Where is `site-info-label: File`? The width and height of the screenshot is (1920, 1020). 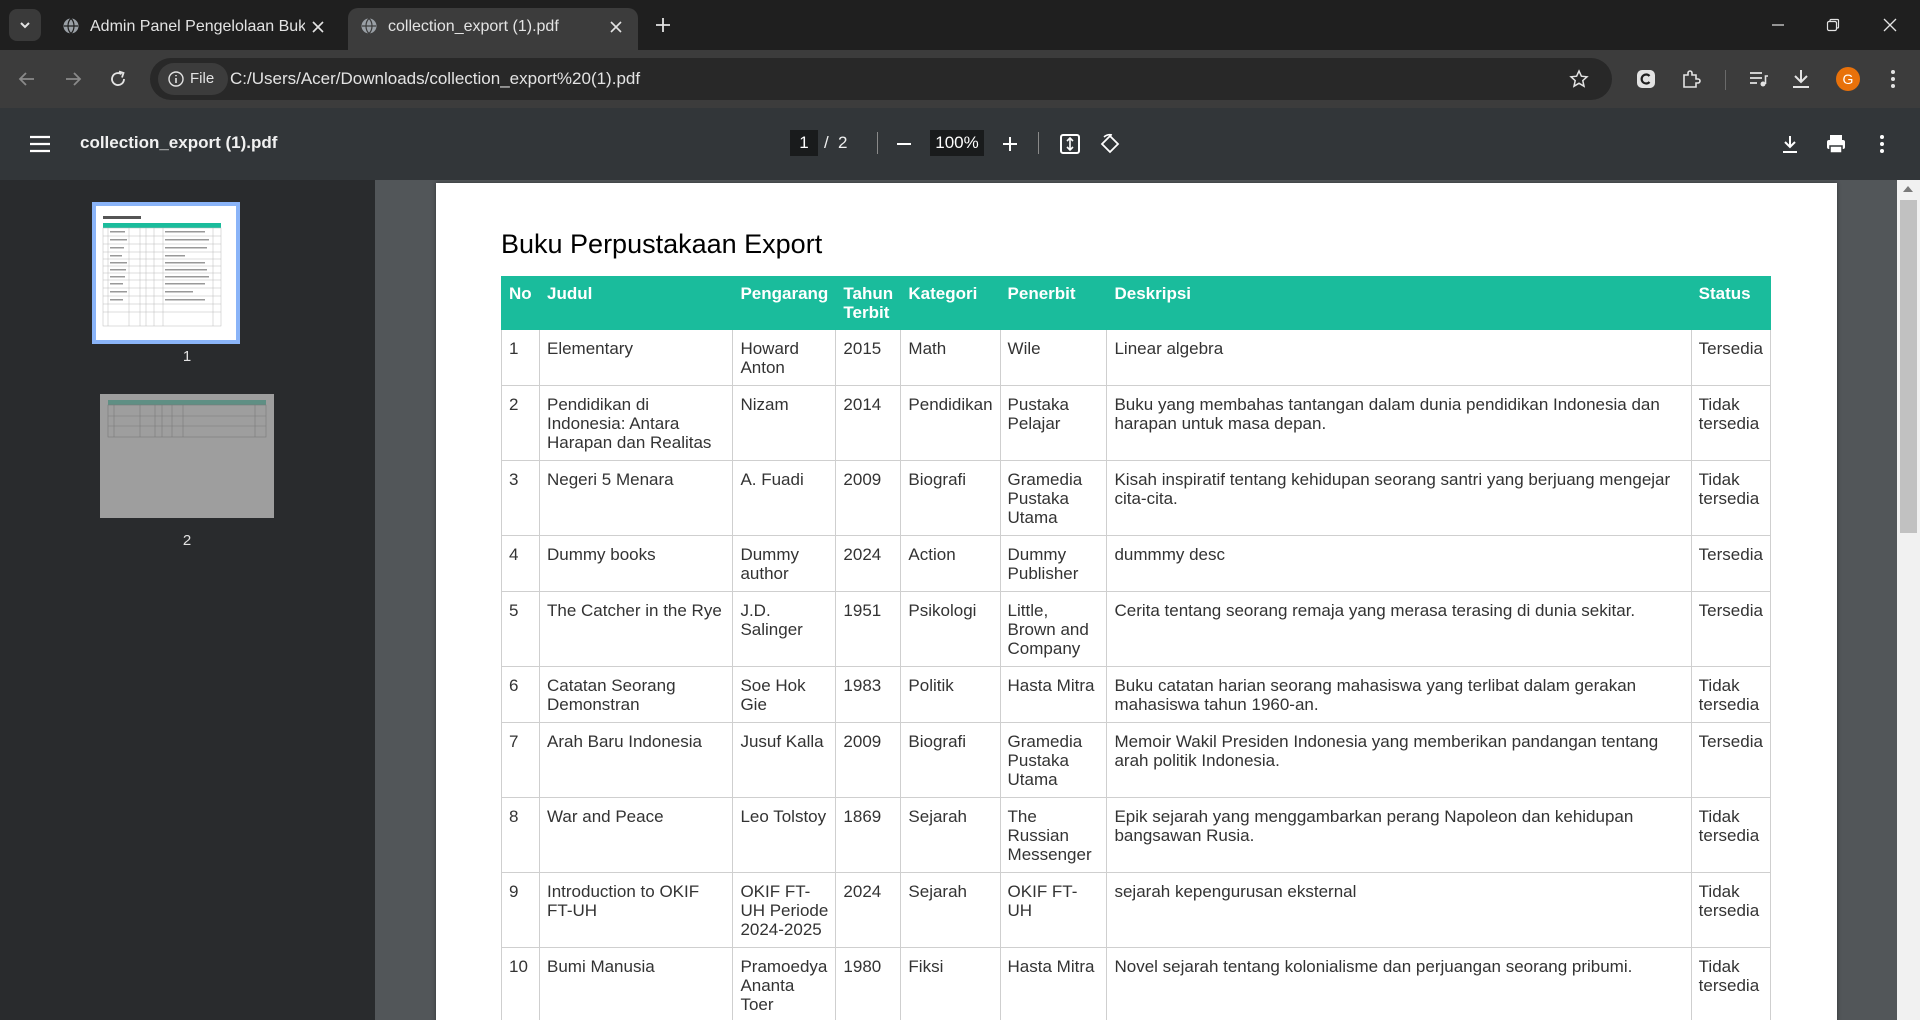 site-info-label: File is located at coordinates (202, 78).